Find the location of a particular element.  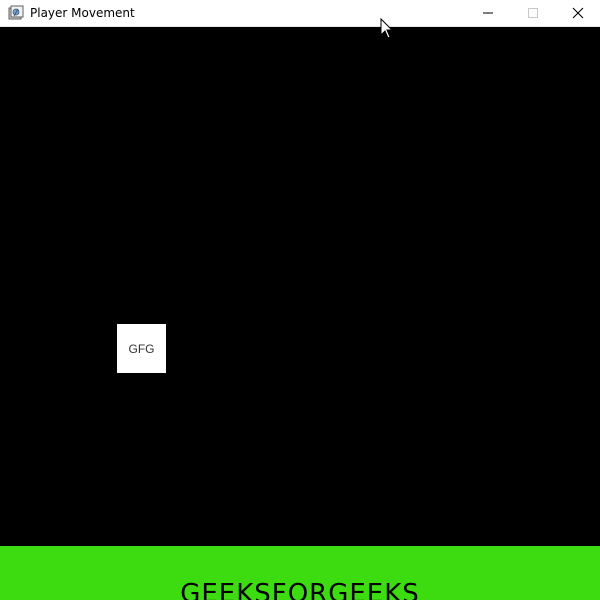

close-icon is located at coordinates (578, 13).